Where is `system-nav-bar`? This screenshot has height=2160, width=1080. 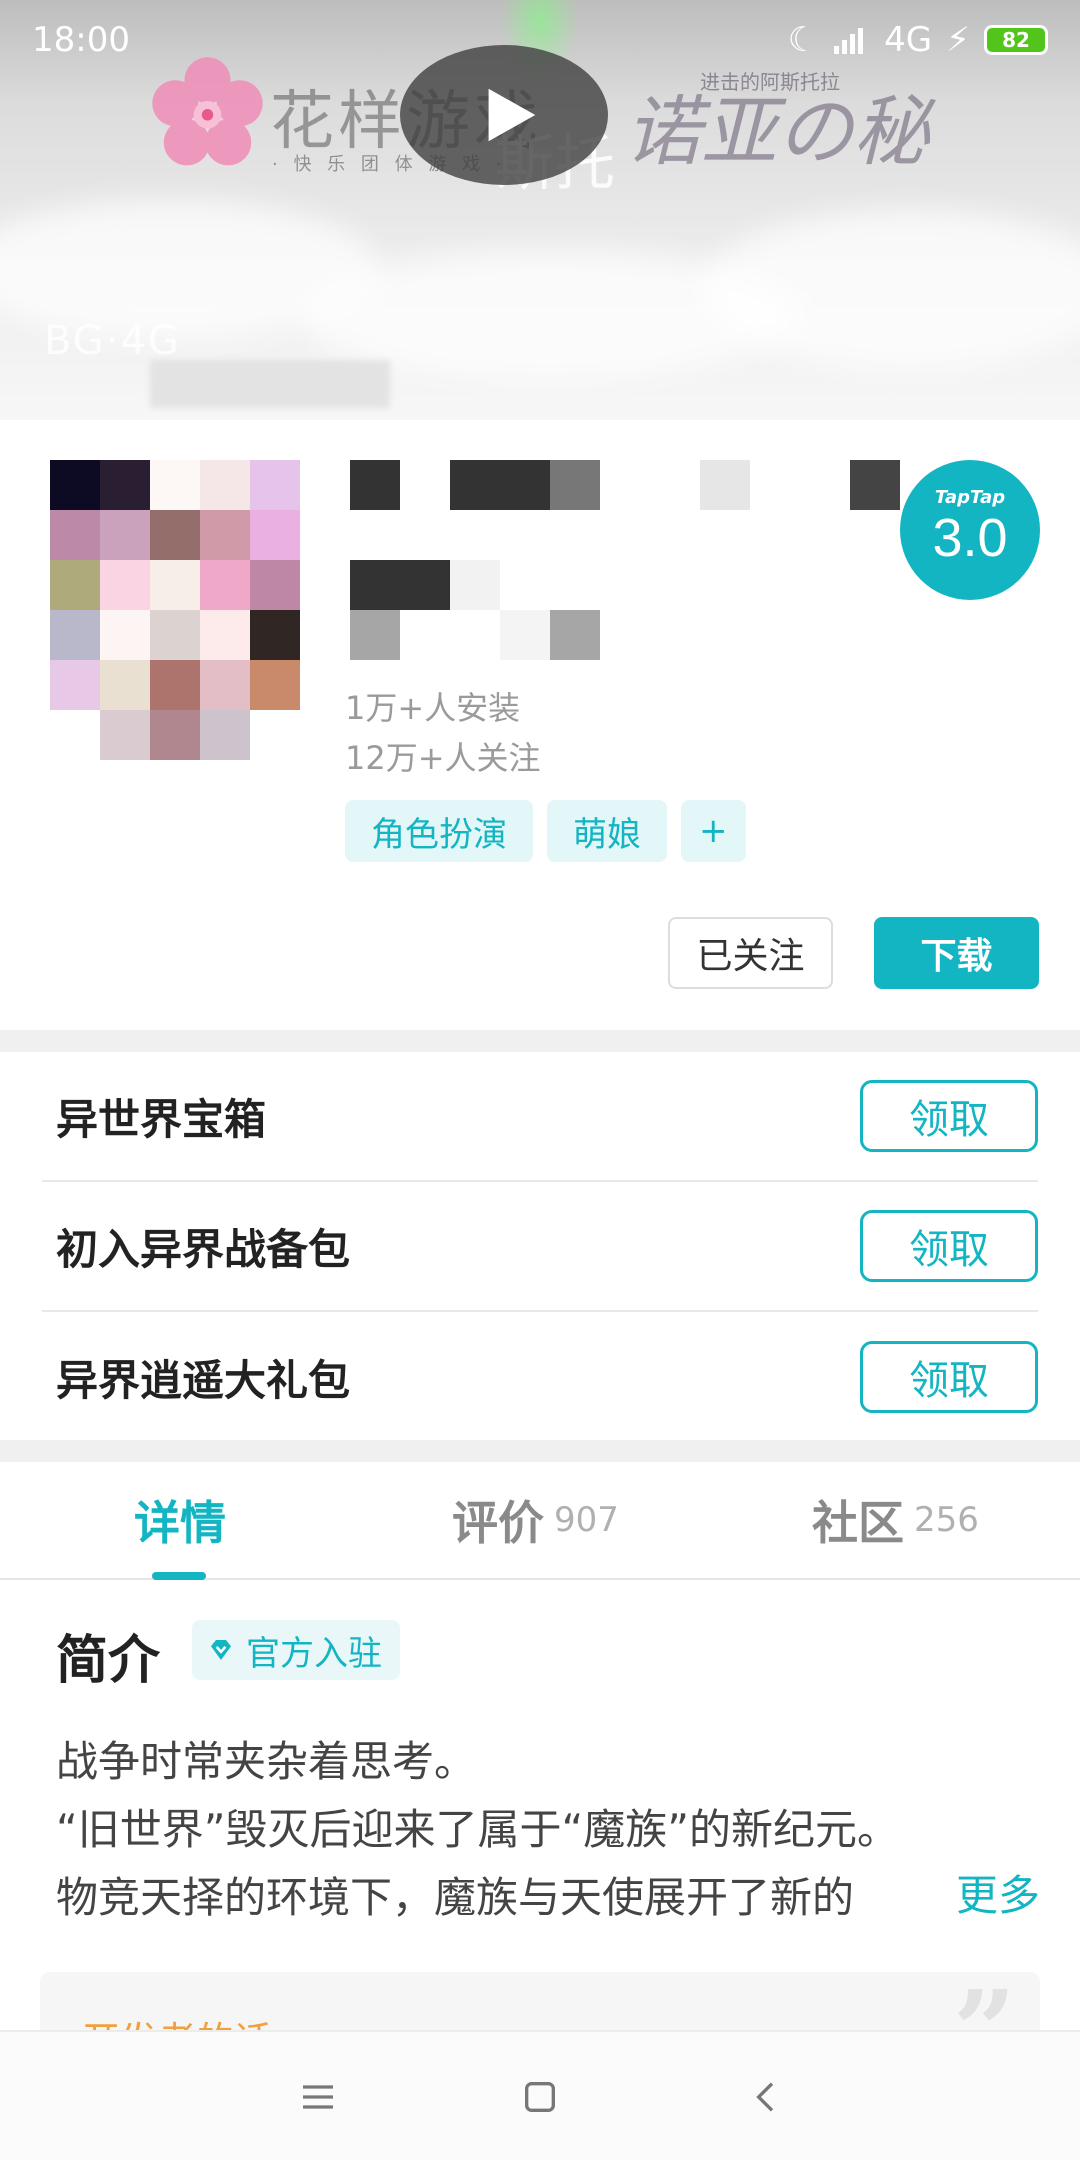
system-nav-bar is located at coordinates (540, 2095).